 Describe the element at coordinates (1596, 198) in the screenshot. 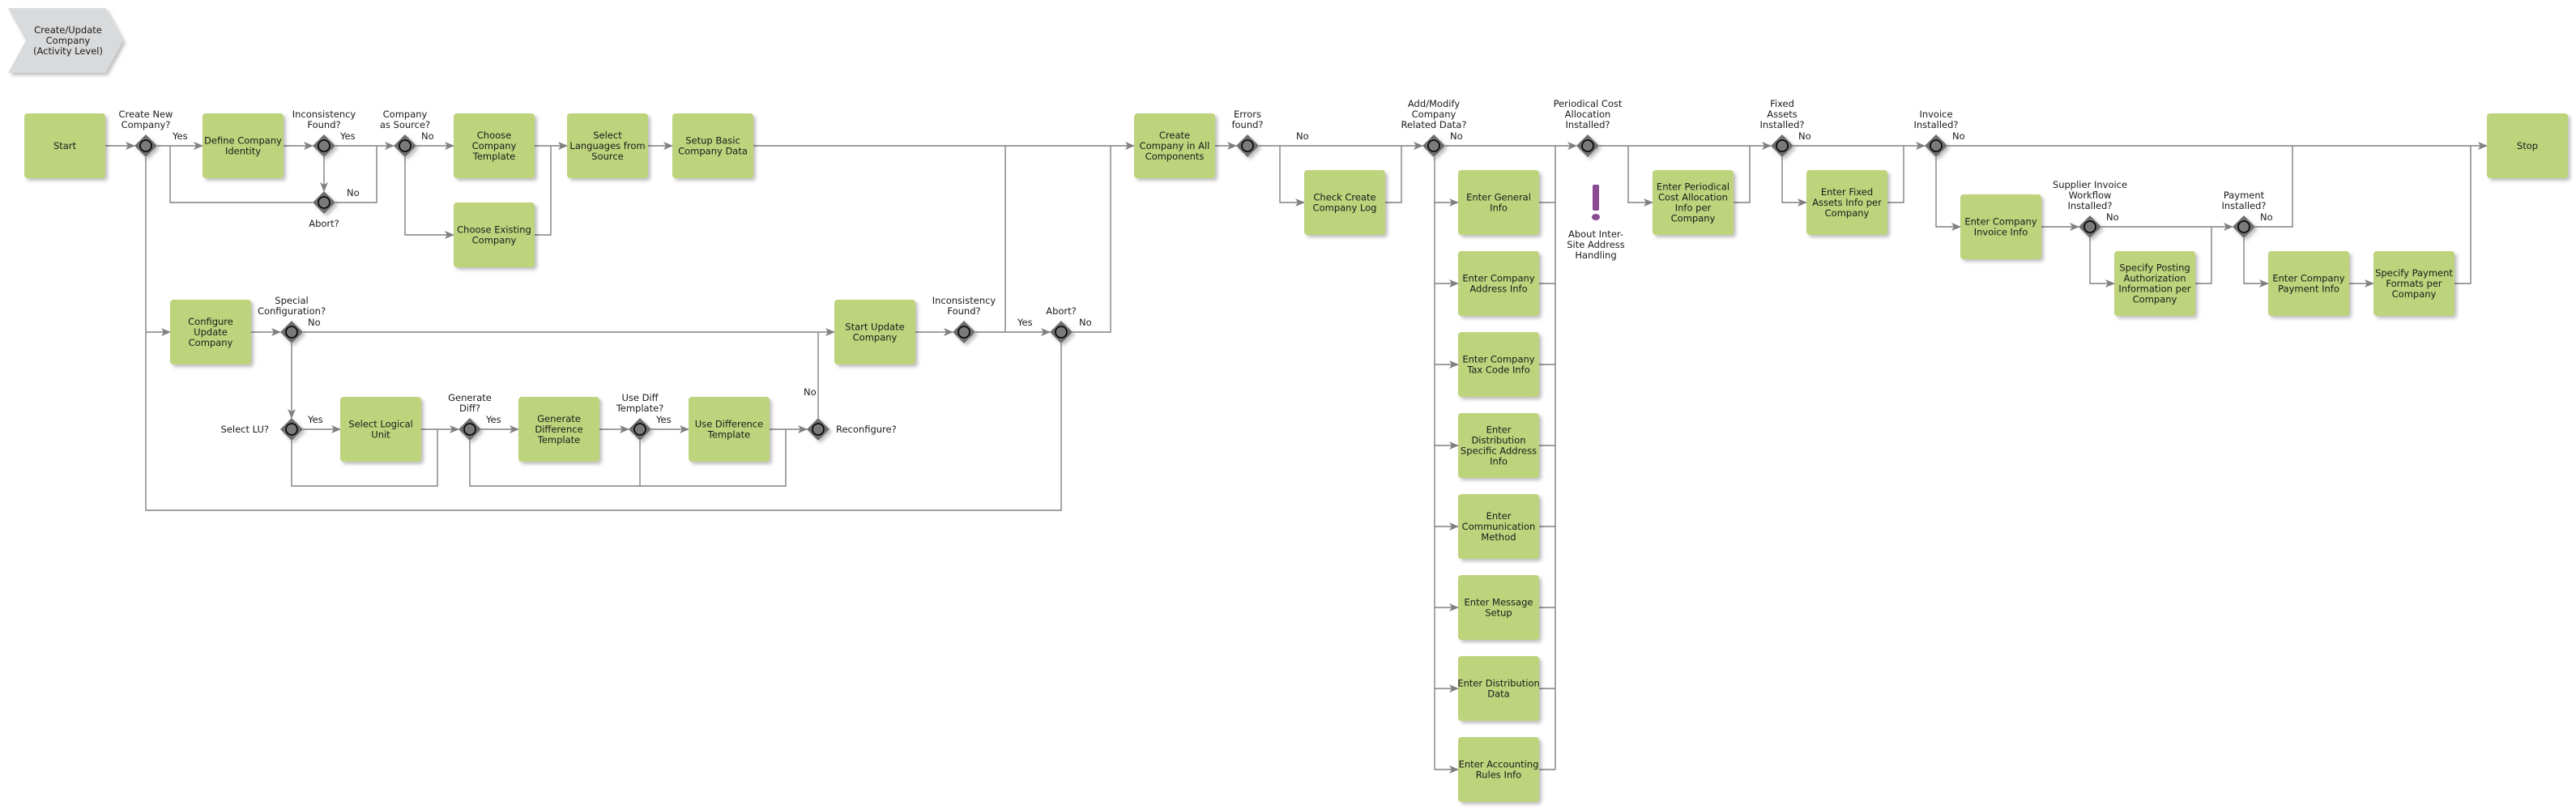

I see `exclamation-icon` at that location.